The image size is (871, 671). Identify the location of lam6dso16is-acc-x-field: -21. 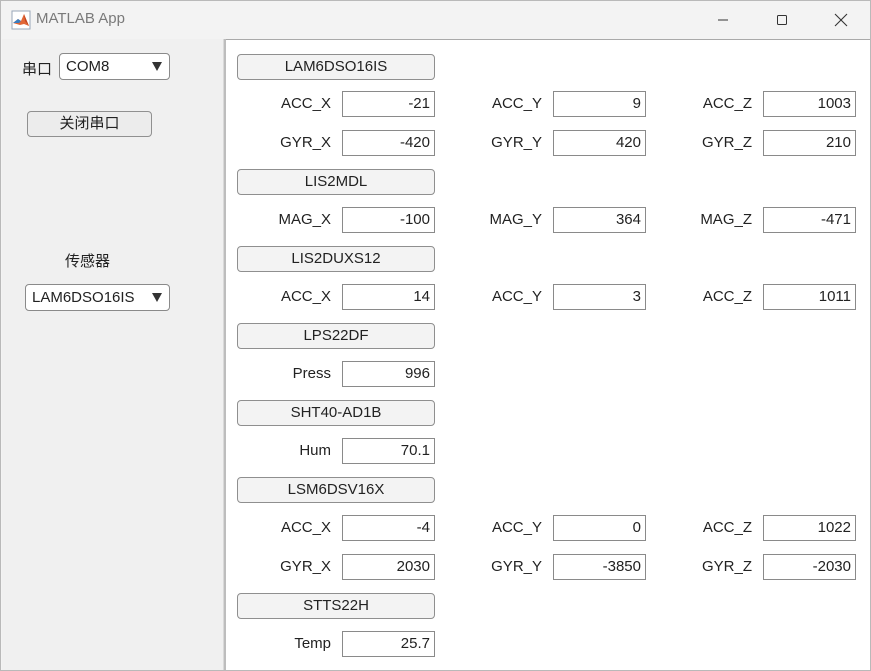
(388, 104).